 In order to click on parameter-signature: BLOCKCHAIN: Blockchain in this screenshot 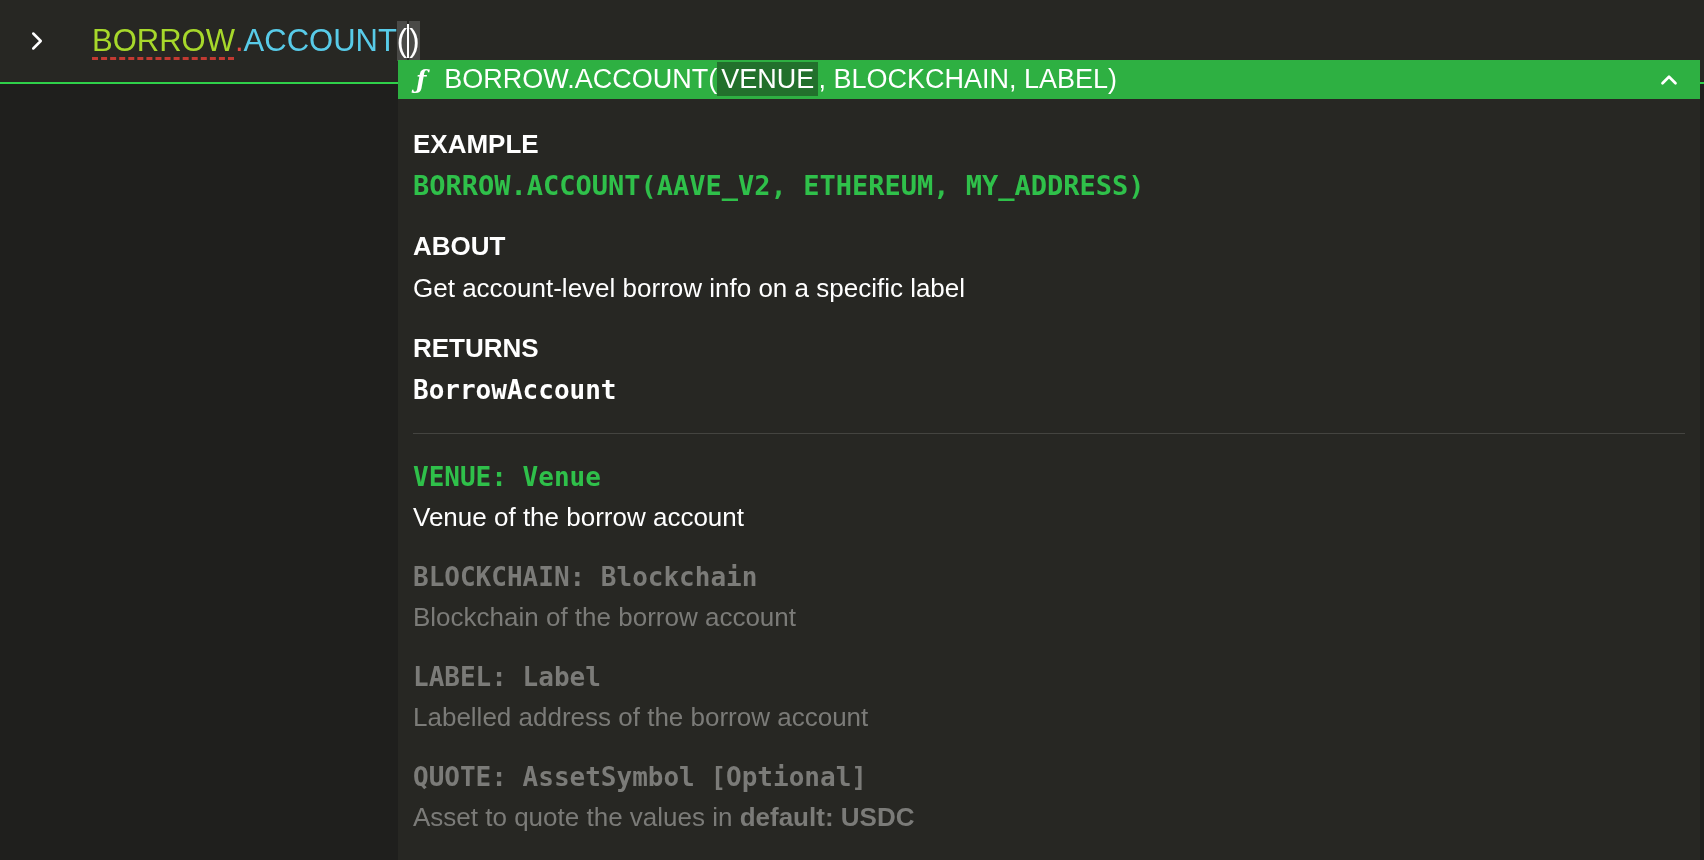, I will do `click(586, 577)`.